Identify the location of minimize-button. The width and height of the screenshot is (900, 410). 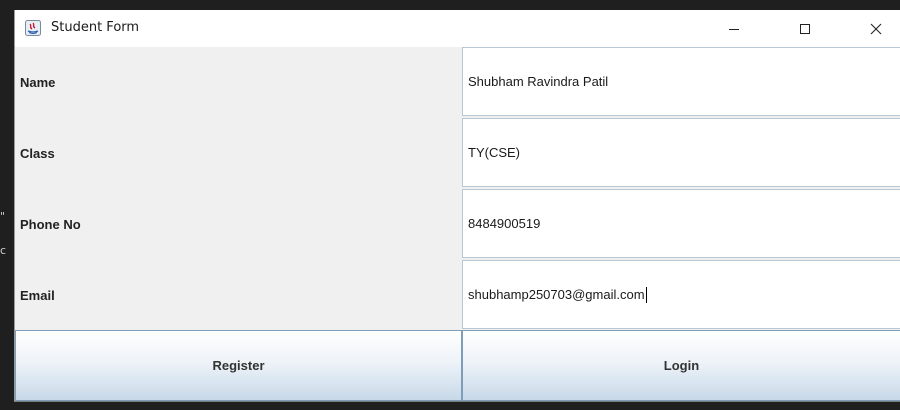
(734, 28).